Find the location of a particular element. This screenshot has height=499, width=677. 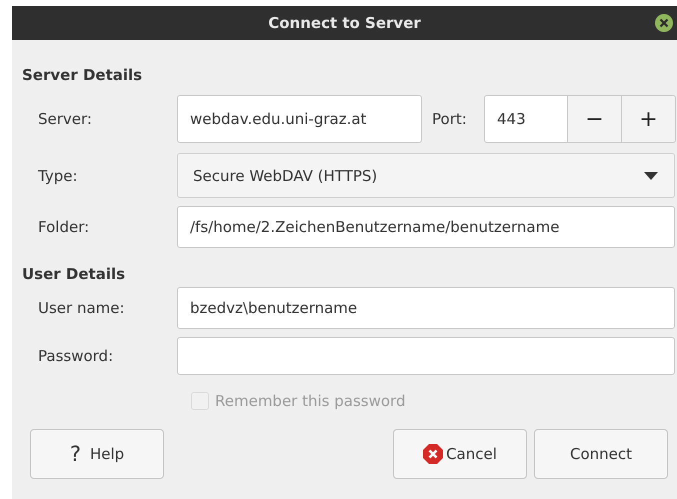

help-button: ? Help is located at coordinates (97, 454).